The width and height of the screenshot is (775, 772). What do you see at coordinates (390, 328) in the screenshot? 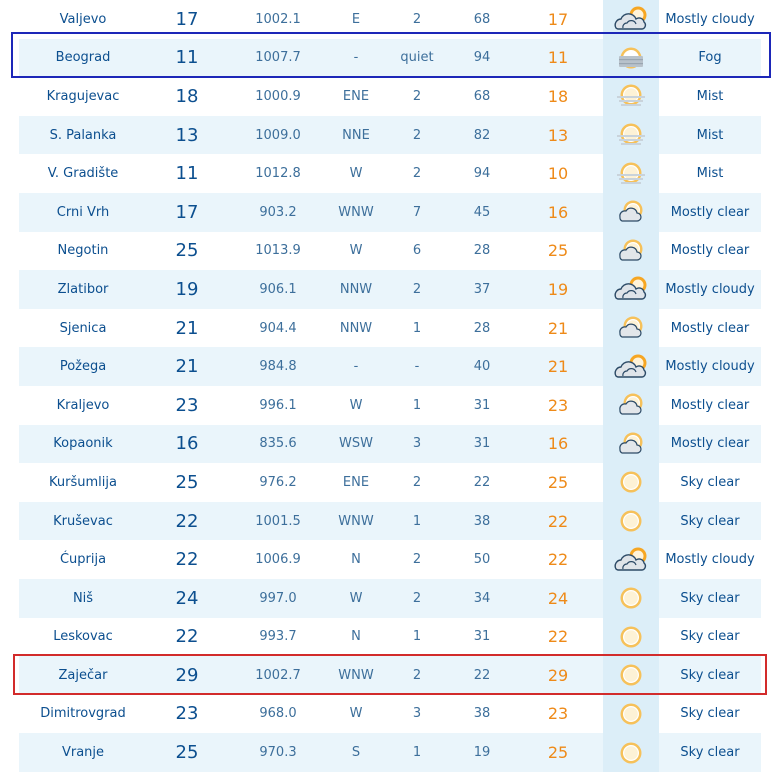
I see `table-row: Sjenica 21 904.4 NNW 1 28 21 Mostly clear` at bounding box center [390, 328].